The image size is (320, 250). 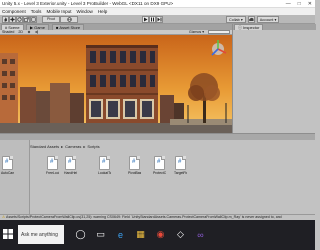 I want to click on account-dropdown: Account ▾, so click(x=268, y=19).